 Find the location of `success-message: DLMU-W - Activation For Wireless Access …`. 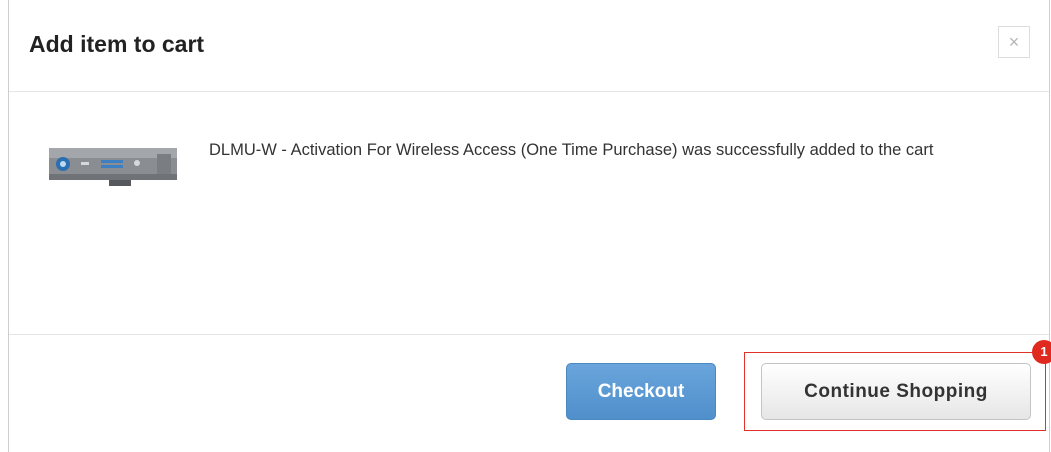

success-message: DLMU-W - Activation For Wireless Access … is located at coordinates (571, 150).